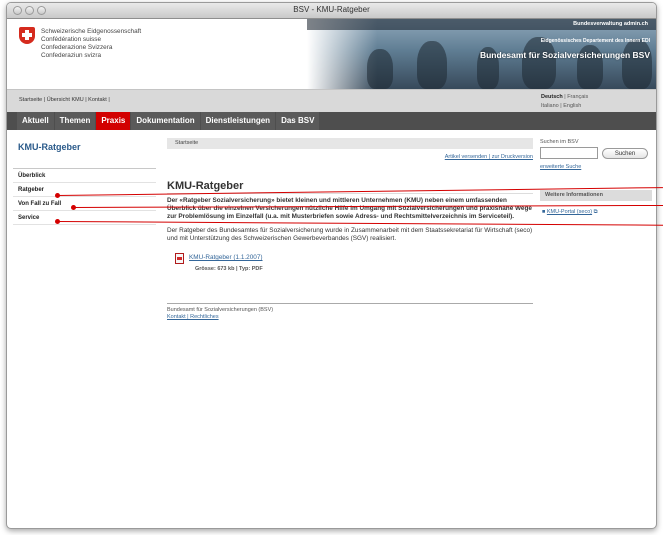 This screenshot has height=535, width=663. I want to click on search-button: Suchen, so click(625, 153).